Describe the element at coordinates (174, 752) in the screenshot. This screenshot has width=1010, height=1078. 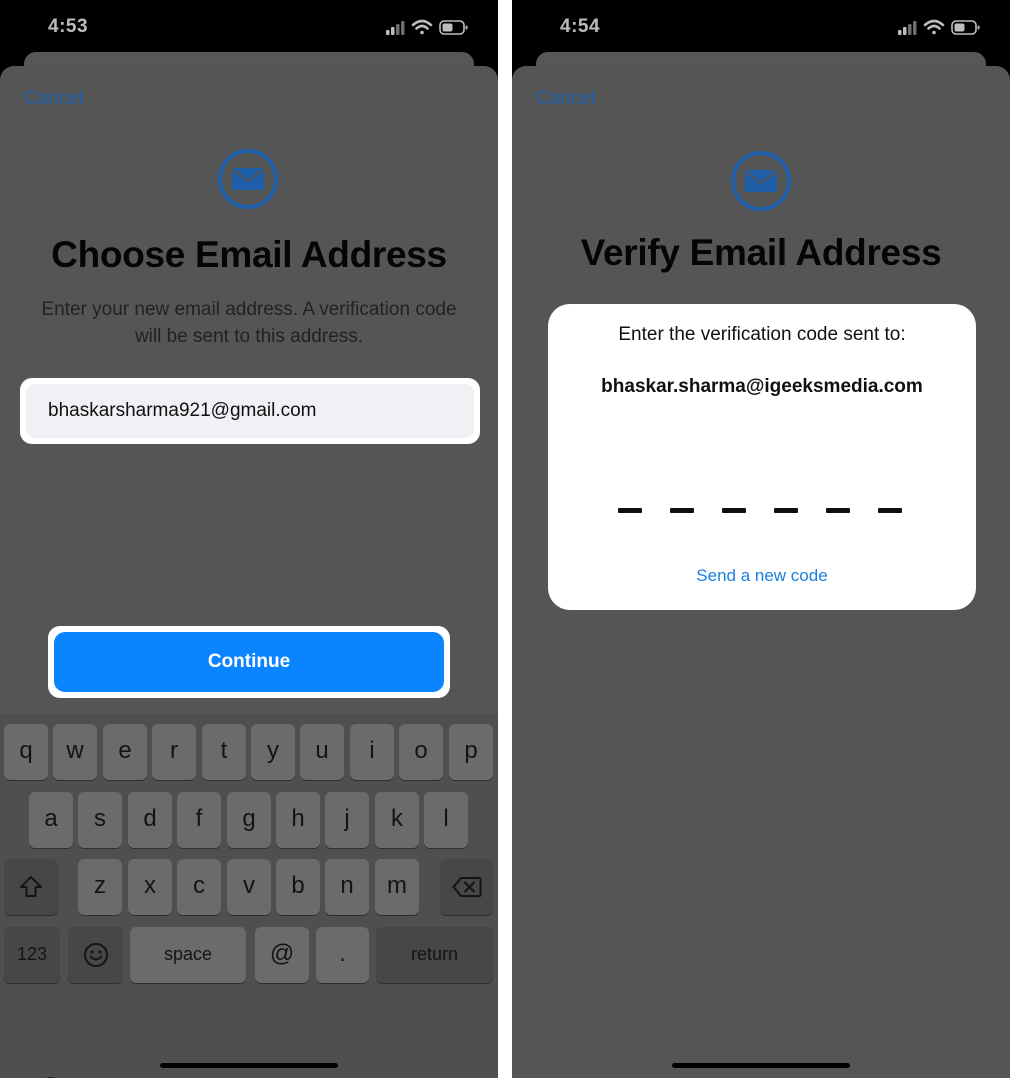
I see `key-r: r` at that location.